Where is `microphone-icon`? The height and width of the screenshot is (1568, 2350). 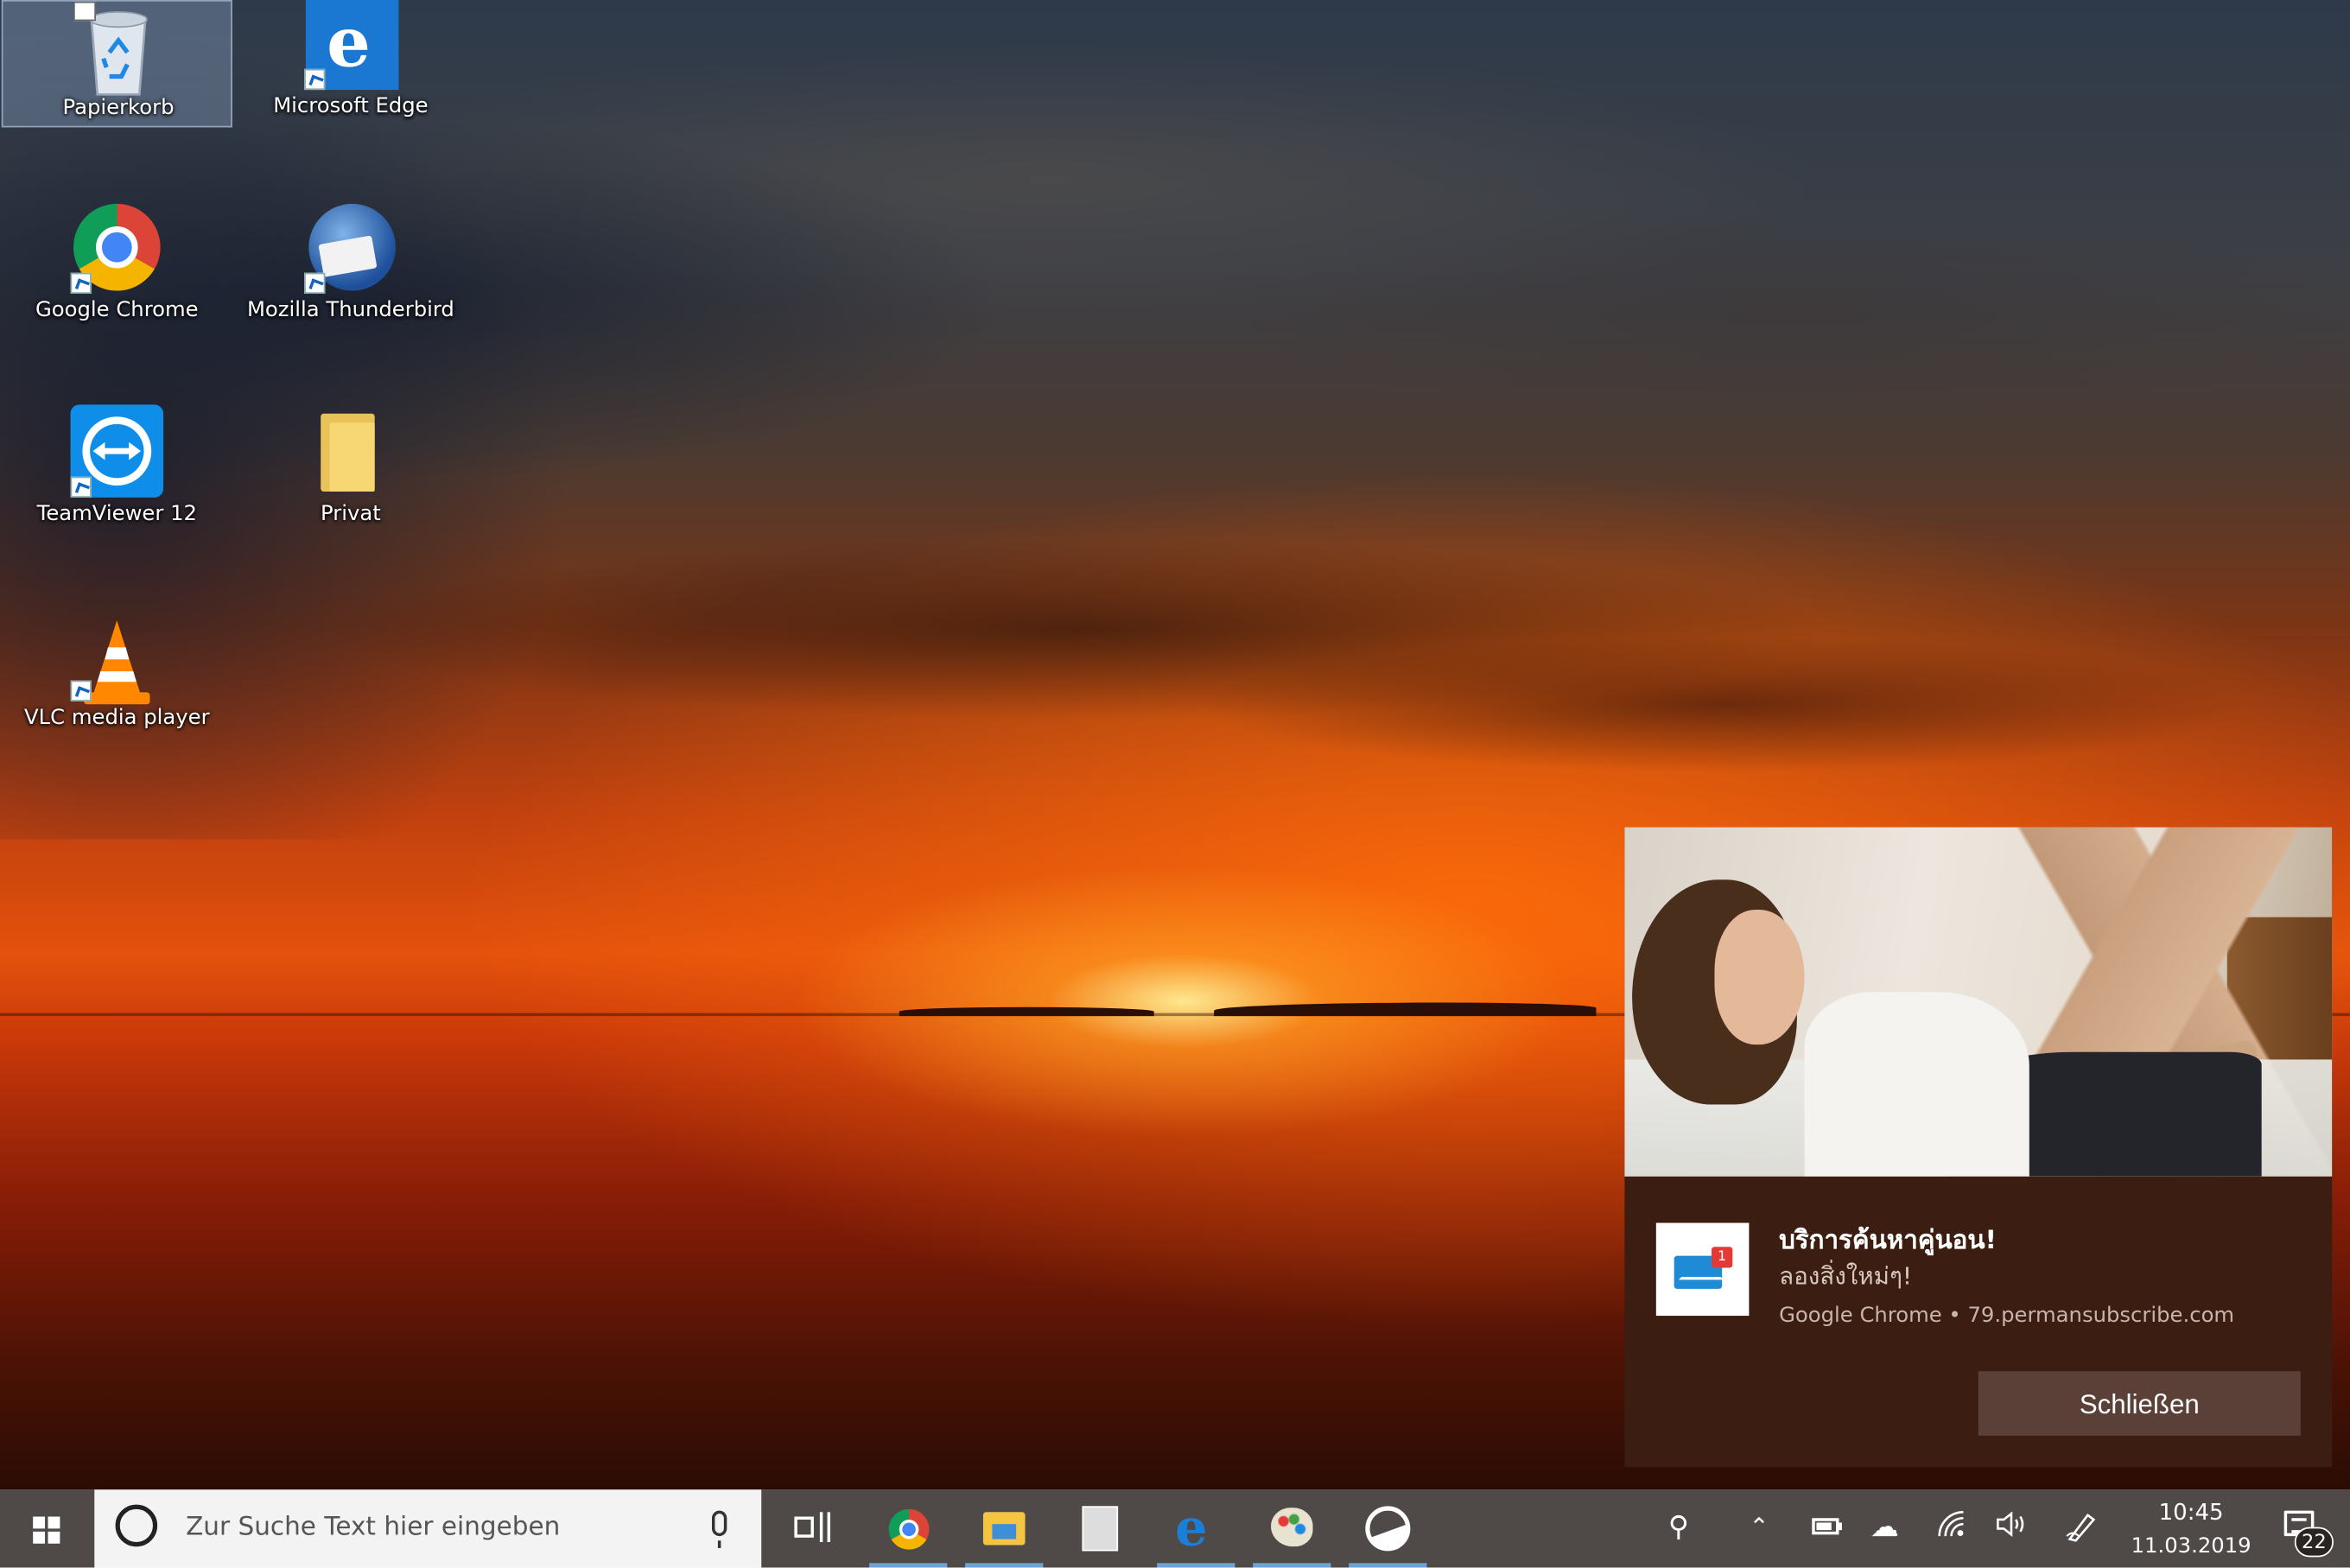 microphone-icon is located at coordinates (719, 1529).